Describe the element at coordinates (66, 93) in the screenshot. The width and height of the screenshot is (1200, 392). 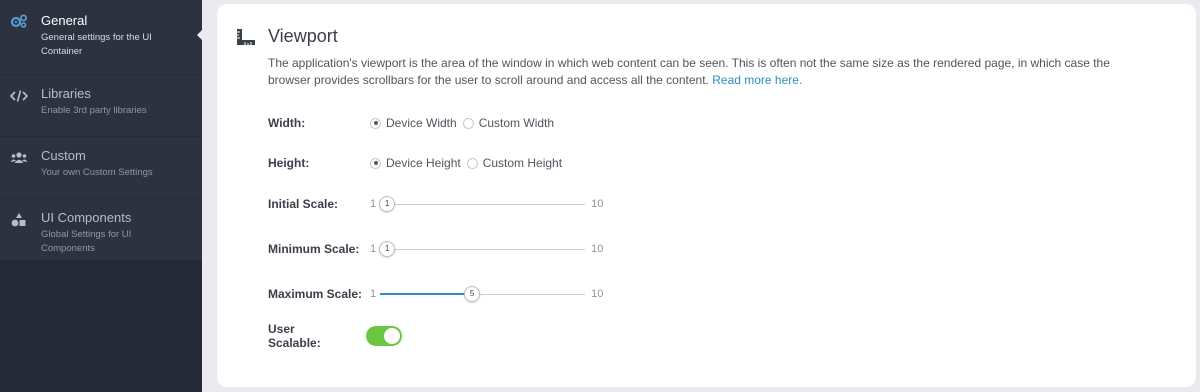
I see `sidebar-item-title: Libraries` at that location.